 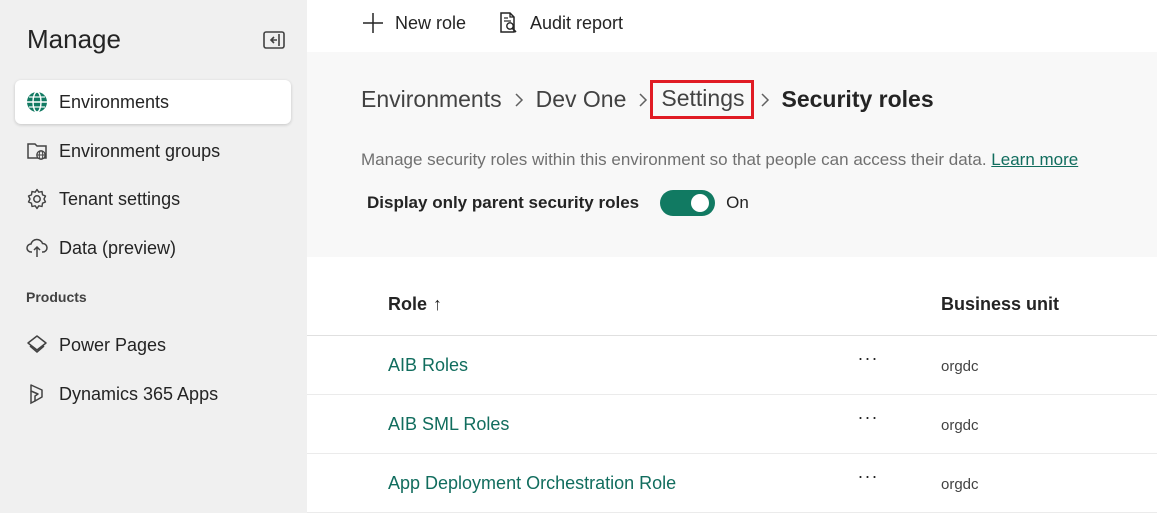 What do you see at coordinates (373, 23) in the screenshot?
I see `plus-icon` at bounding box center [373, 23].